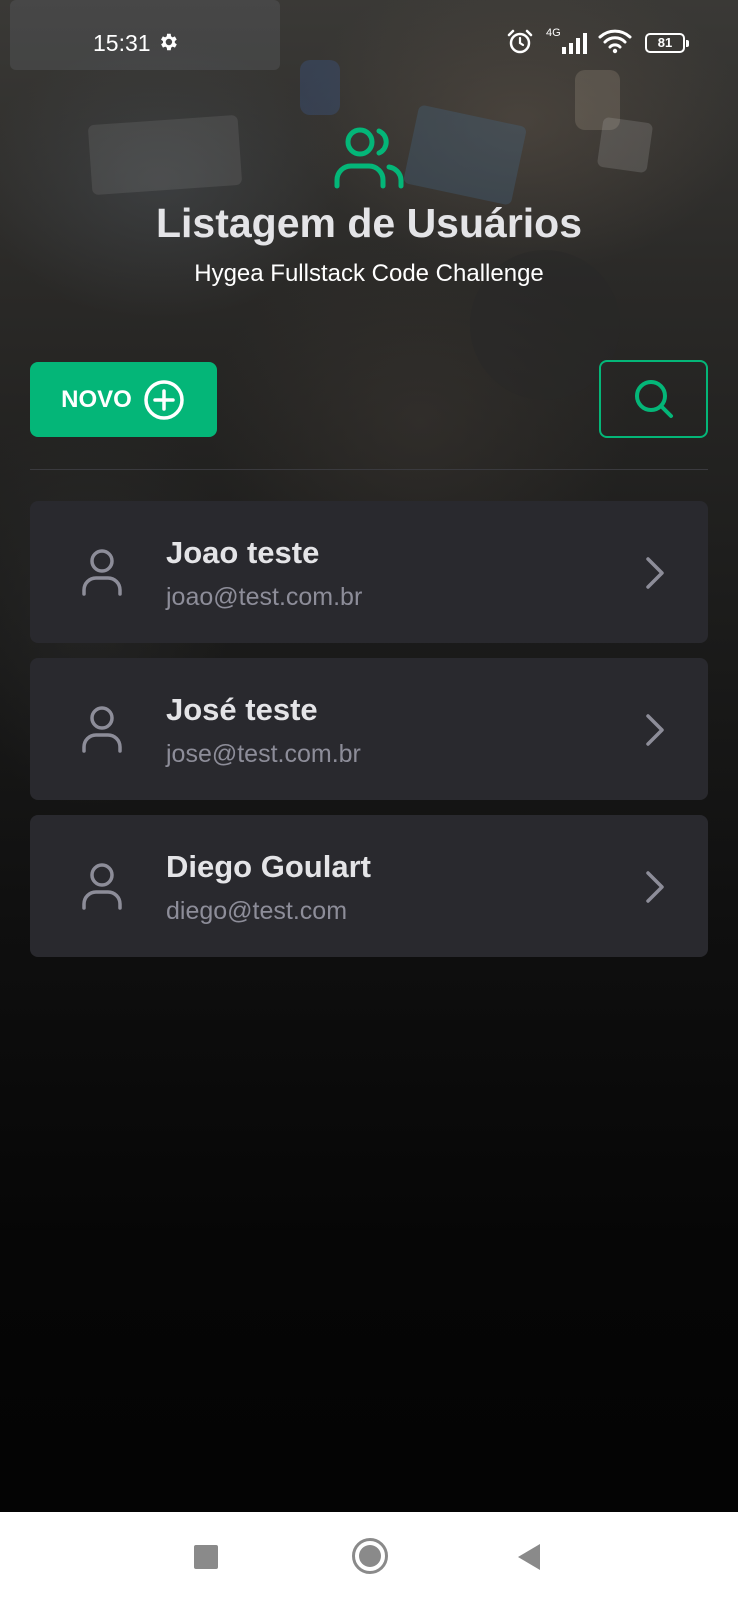  I want to click on user-email: joao@test.com.br, so click(264, 597).